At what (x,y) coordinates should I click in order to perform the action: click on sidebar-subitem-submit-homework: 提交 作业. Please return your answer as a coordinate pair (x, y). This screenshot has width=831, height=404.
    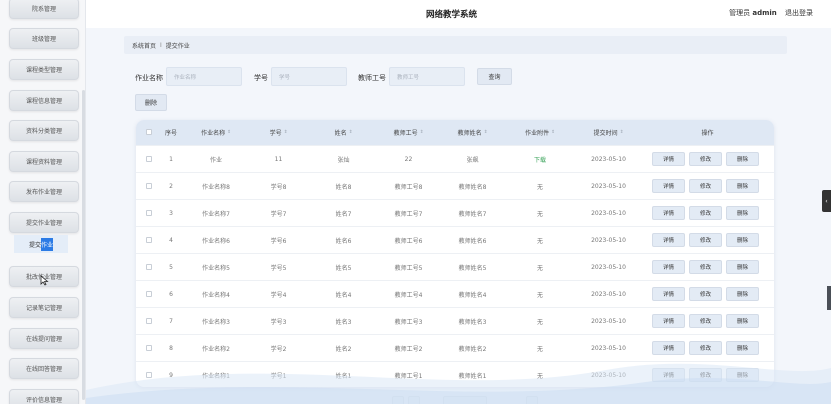
    Looking at the image, I should click on (41, 244).